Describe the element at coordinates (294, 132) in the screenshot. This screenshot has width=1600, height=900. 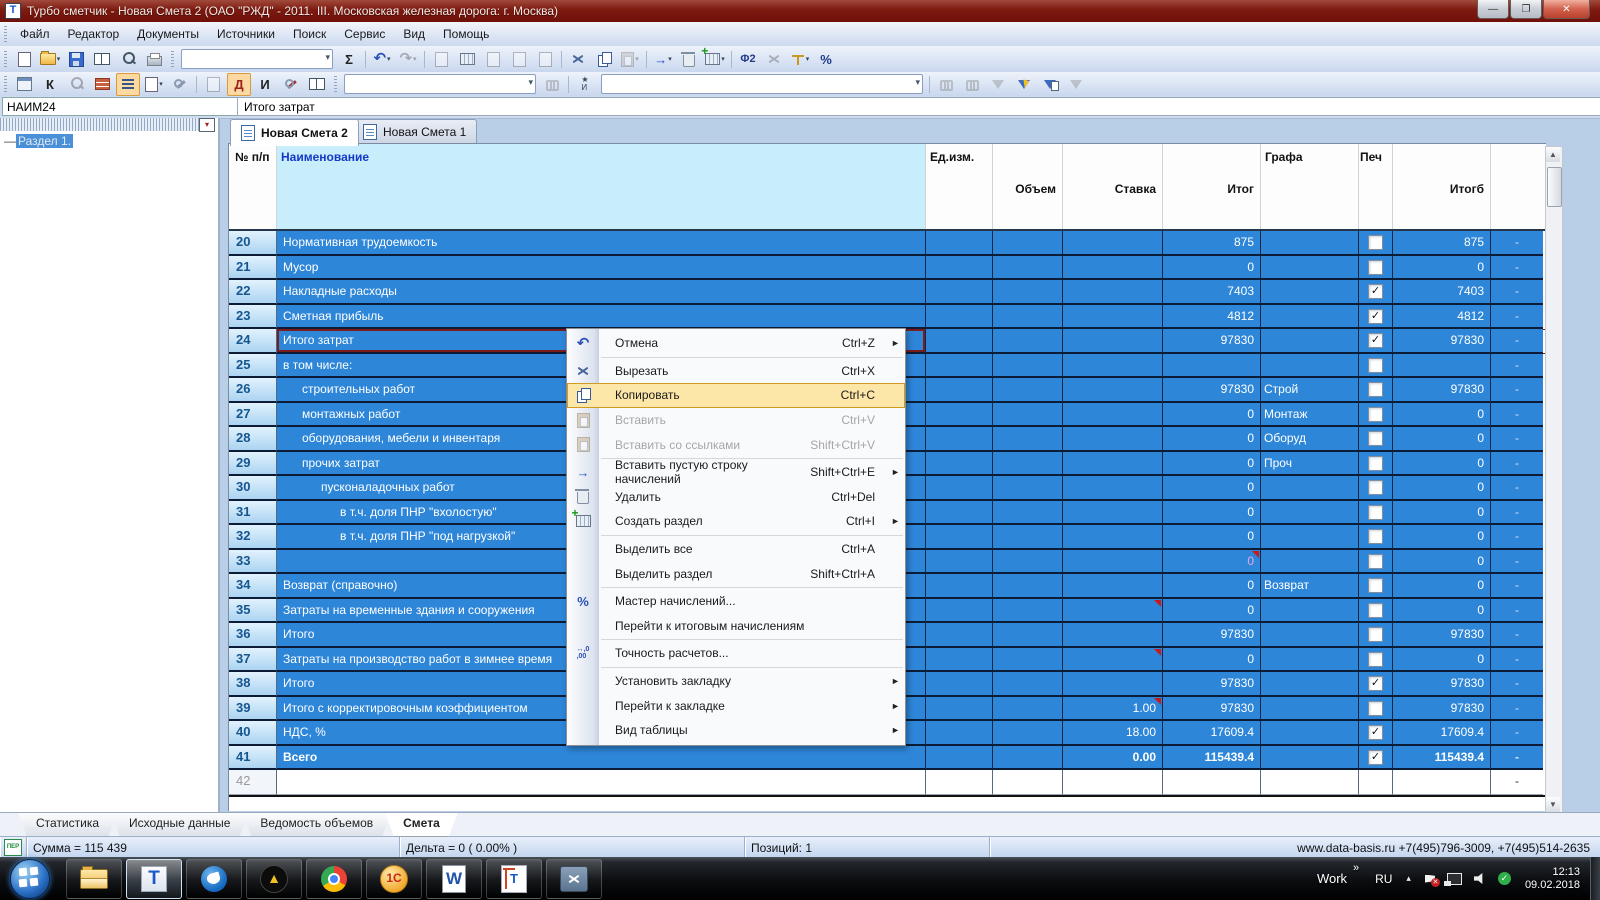
I see `doc-tab-Новая Смета 2: Новая Смета 2` at that location.